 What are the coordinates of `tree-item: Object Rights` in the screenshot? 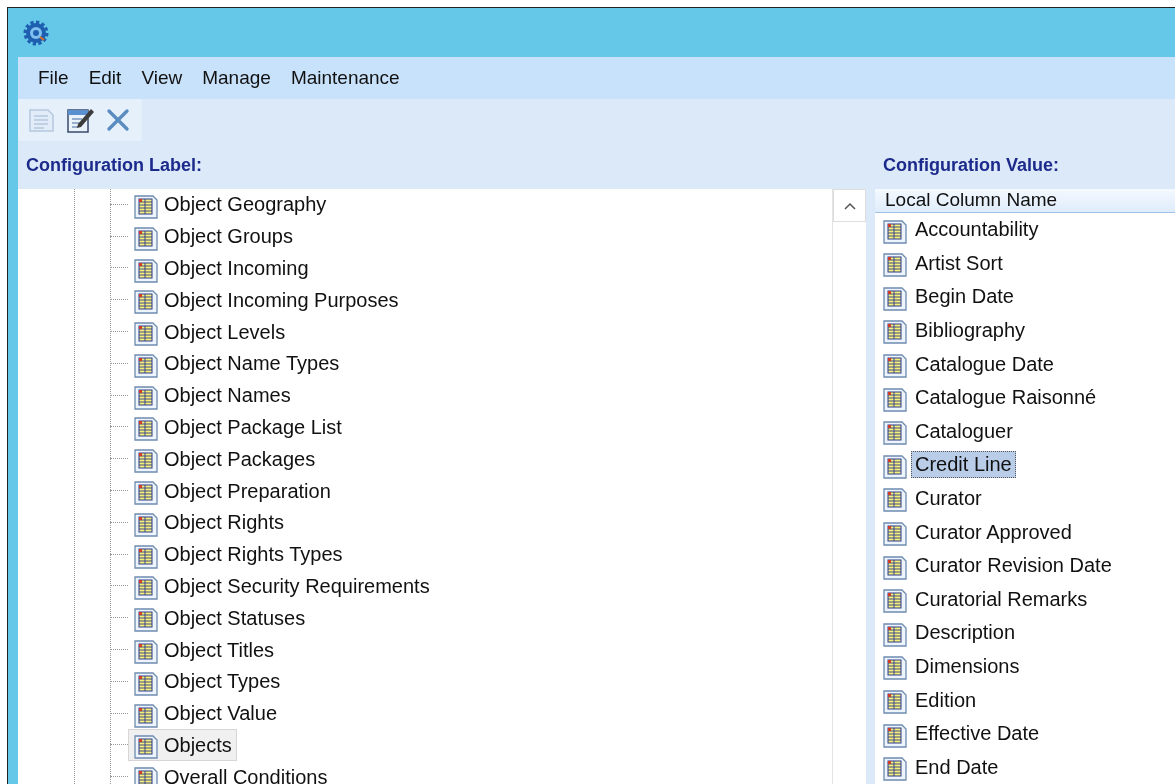 It's located at (209, 522).